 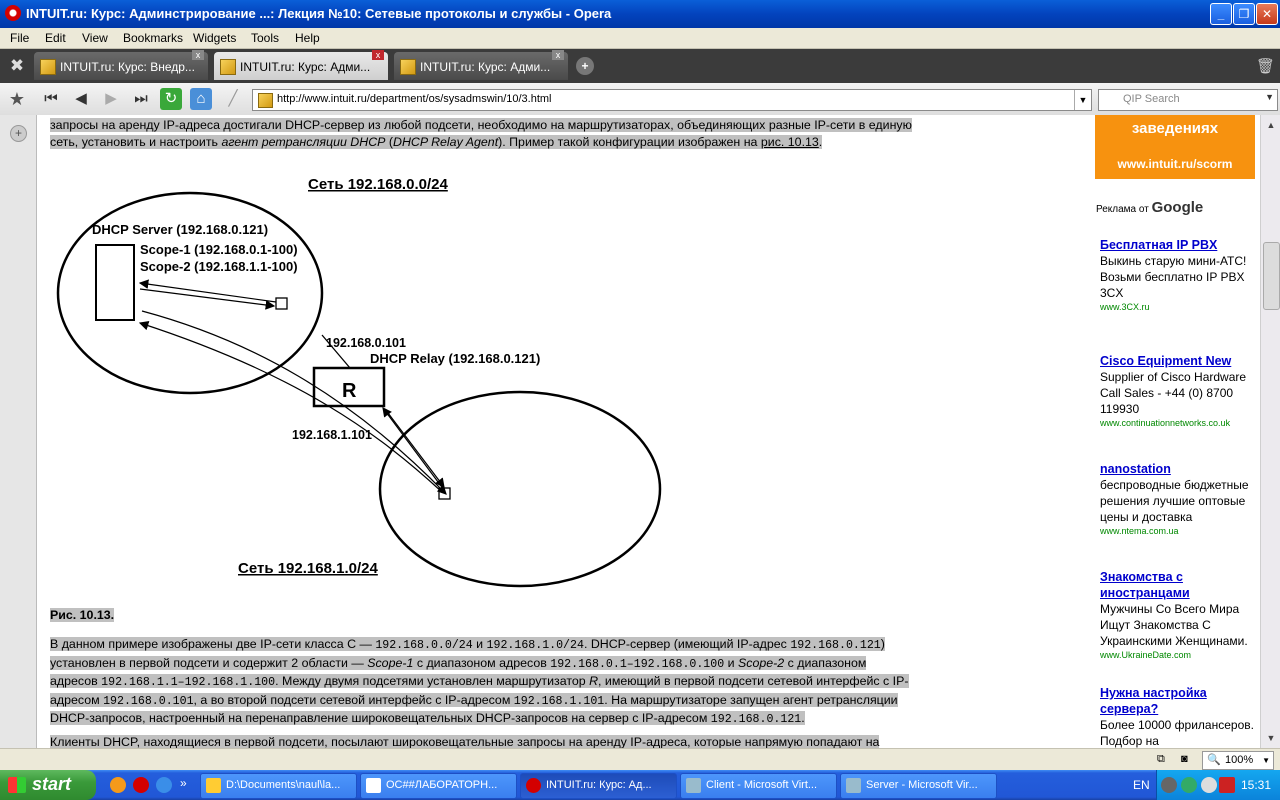 I want to click on menu-tools: Tools, so click(x=265, y=38).